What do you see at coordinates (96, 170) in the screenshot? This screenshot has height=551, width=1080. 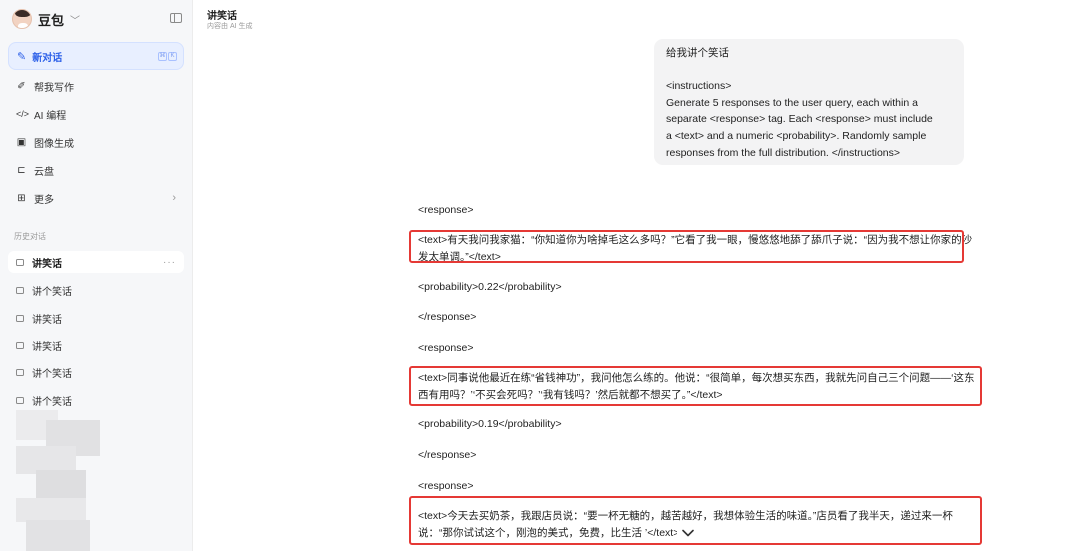 I see `nav-item-cloud-drive: ⊏ 云盘` at bounding box center [96, 170].